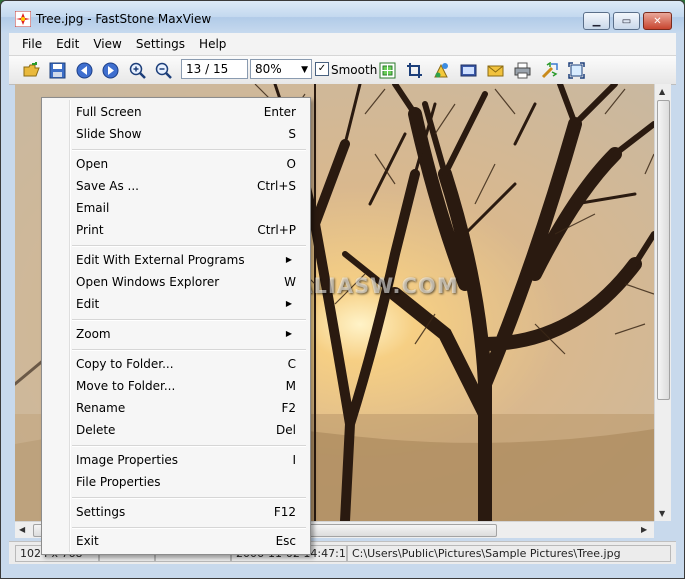 The image size is (685, 579). What do you see at coordinates (186, 282) in the screenshot?
I see `menu-item-open-explorer: Open Windows Explorer W` at bounding box center [186, 282].